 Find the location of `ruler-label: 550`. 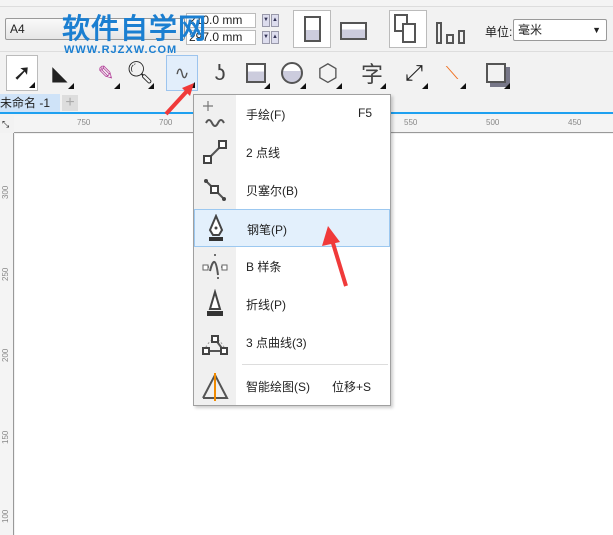

ruler-label: 550 is located at coordinates (411, 122).